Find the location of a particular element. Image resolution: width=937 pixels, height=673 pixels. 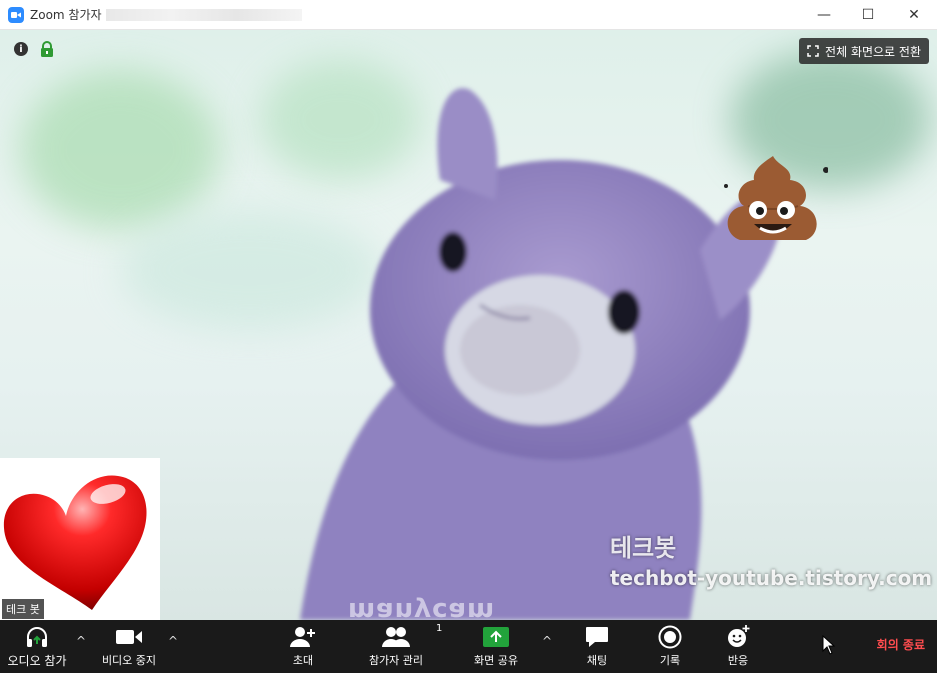

share-options-caret: ^ is located at coordinates (547, 641).